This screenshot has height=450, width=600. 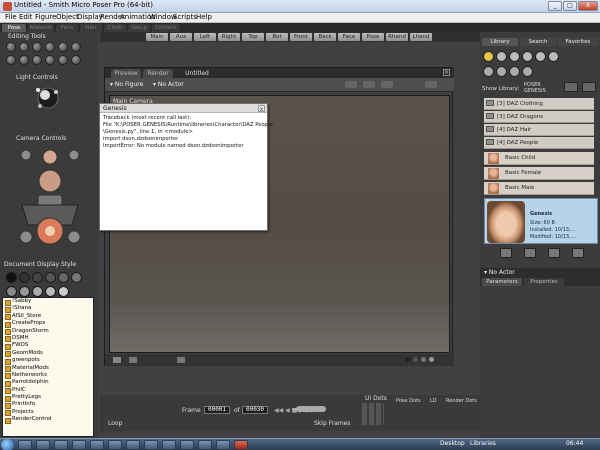 I want to click on display-flat-shaded-icon, so click(x=76, y=277).